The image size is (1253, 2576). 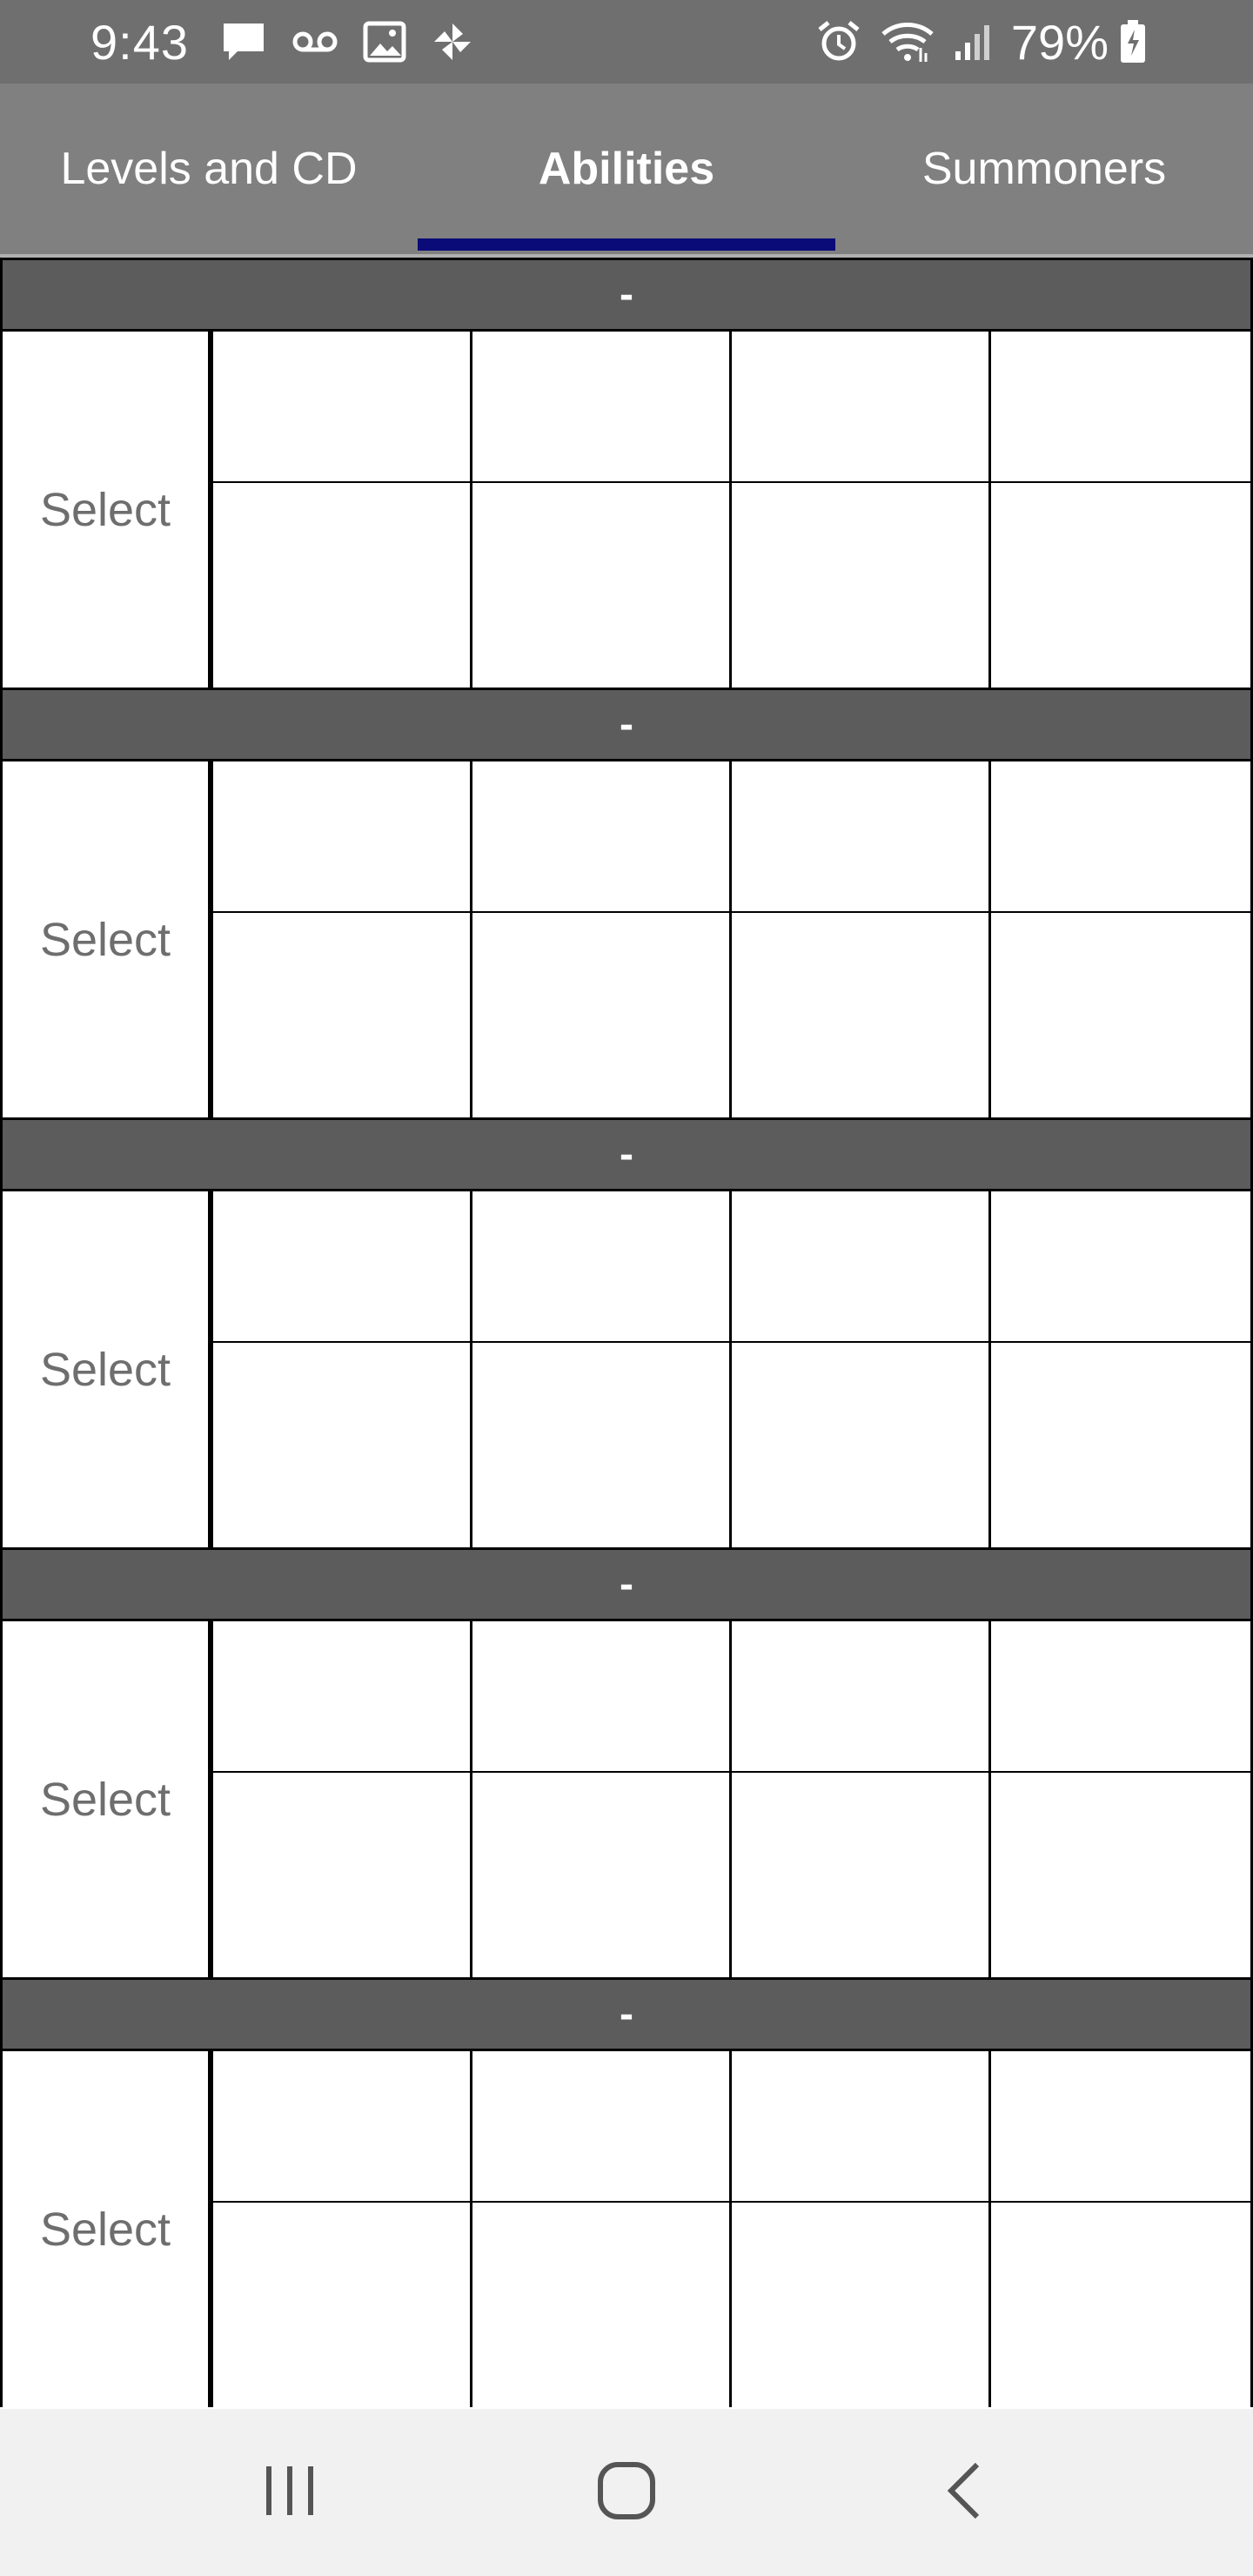 What do you see at coordinates (626, 244) in the screenshot?
I see `active-tab-indicator` at bounding box center [626, 244].